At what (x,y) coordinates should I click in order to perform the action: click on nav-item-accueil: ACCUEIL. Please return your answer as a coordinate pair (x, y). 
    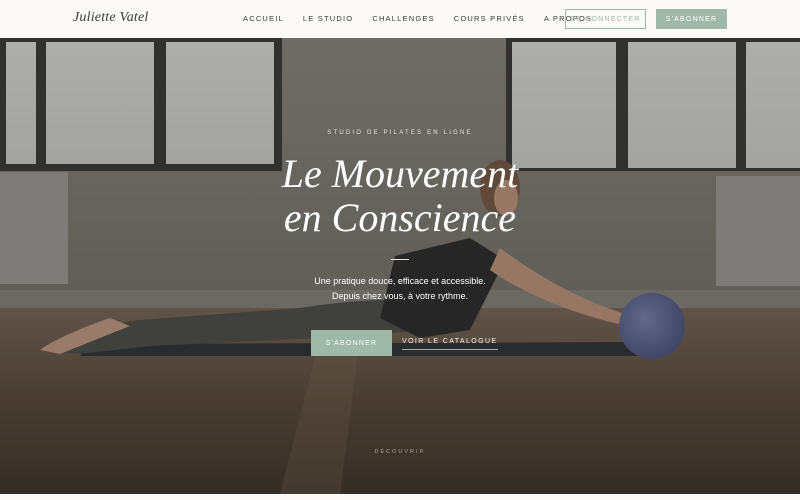
    Looking at the image, I should click on (263, 18).